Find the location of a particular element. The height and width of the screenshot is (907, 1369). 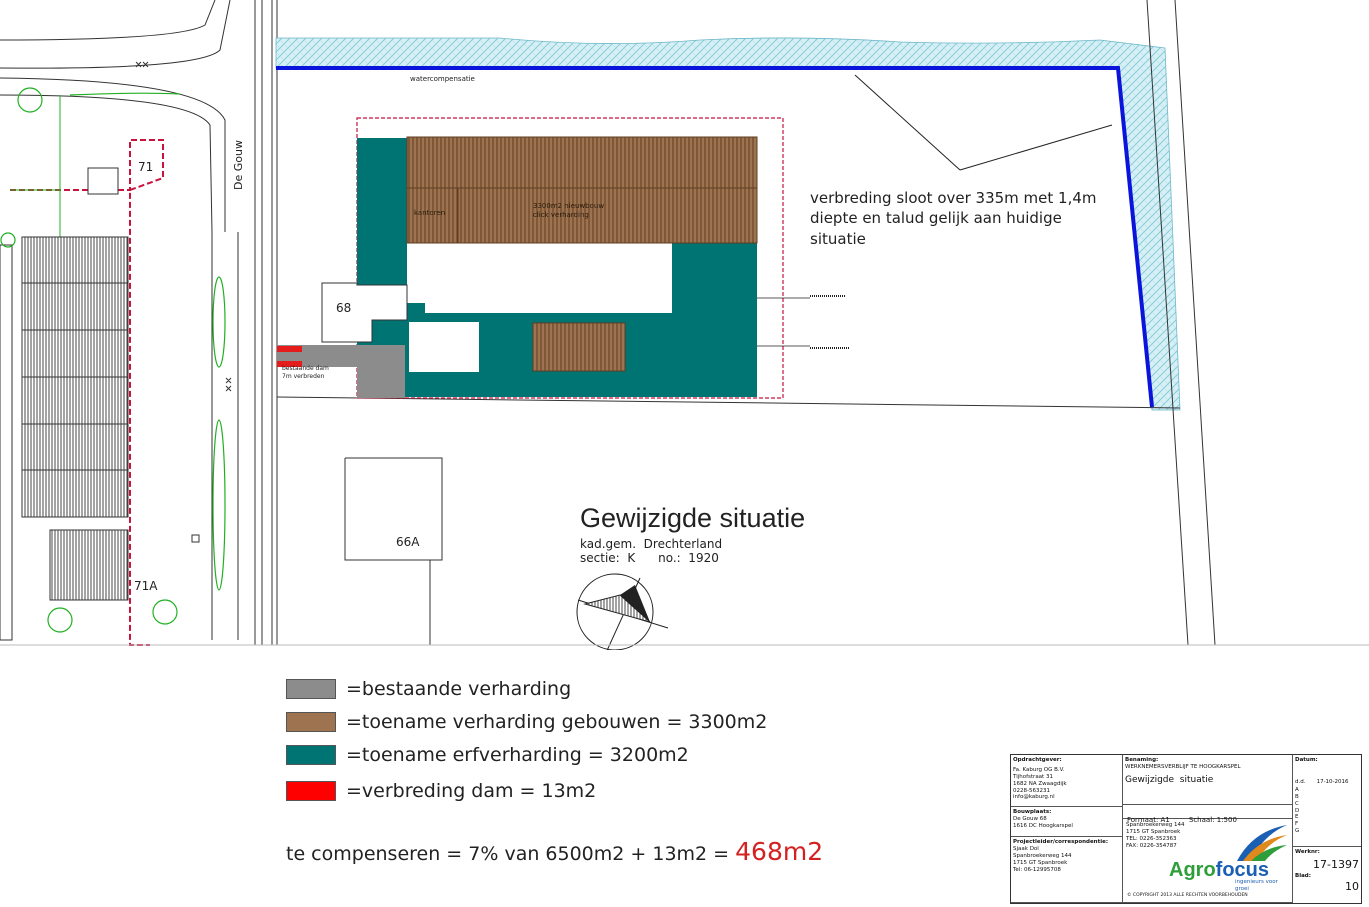

tb-revision-b: B is located at coordinates (1297, 796).